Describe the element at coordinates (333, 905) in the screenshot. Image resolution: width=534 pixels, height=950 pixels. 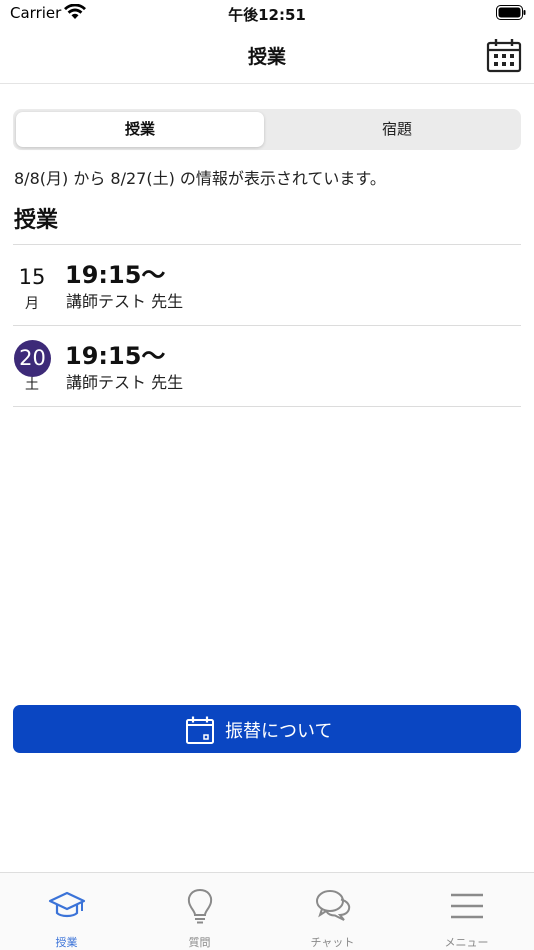
I see `chat-bubbles-icon` at that location.